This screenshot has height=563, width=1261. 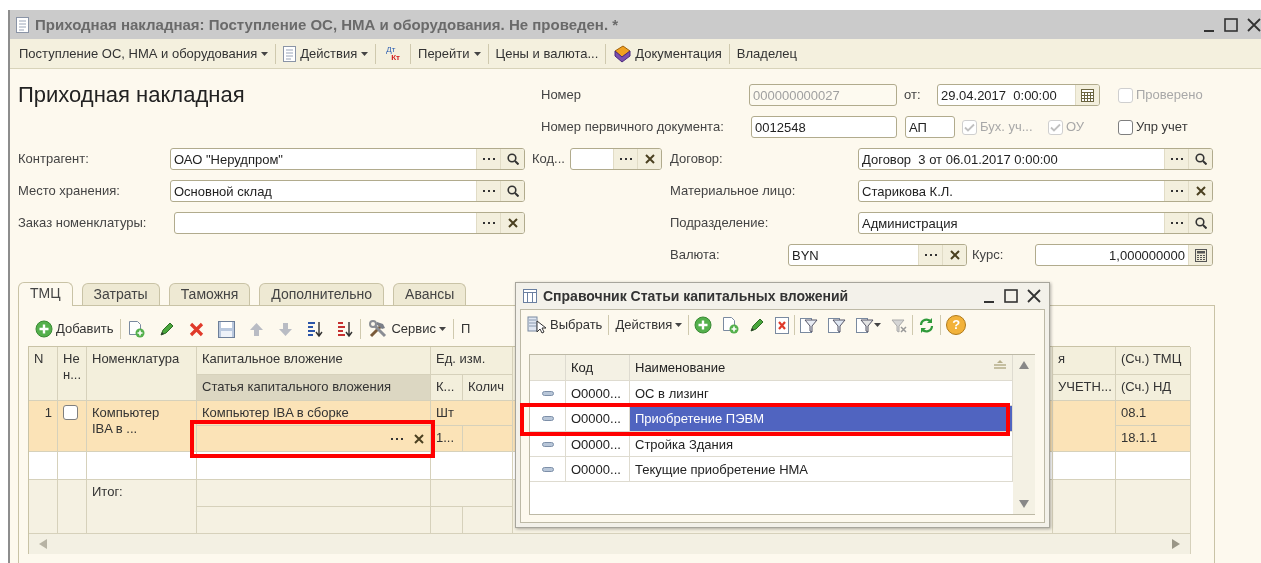 What do you see at coordinates (449, 53) in the screenshot?
I see `menu-button: Перейти` at bounding box center [449, 53].